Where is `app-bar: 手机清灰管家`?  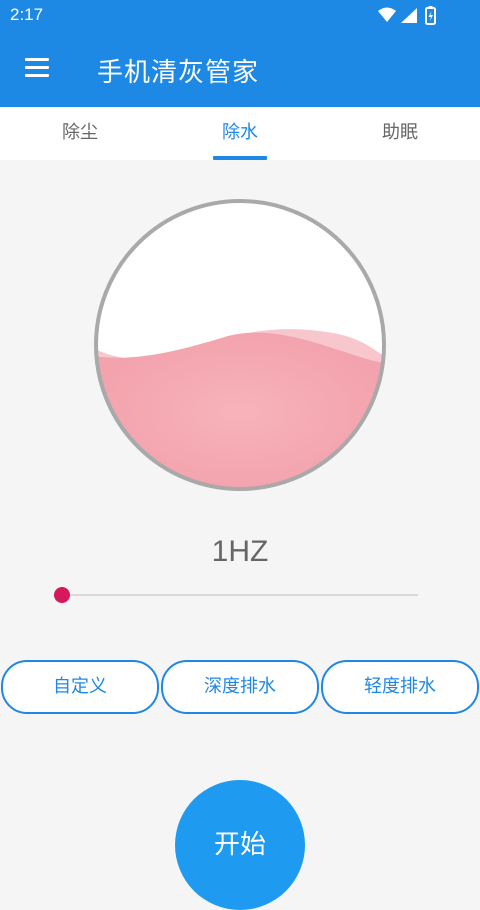 app-bar: 手机清灰管家 is located at coordinates (240, 69).